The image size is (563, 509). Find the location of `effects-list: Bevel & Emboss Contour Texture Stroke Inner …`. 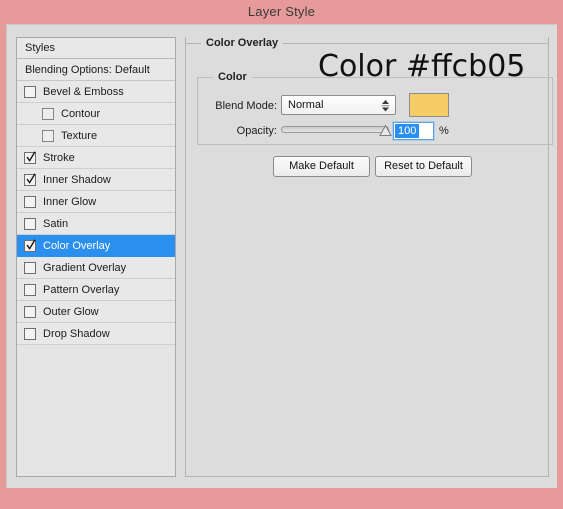

effects-list: Bevel & Emboss Contour Texture Stroke Inner … is located at coordinates (96, 213).